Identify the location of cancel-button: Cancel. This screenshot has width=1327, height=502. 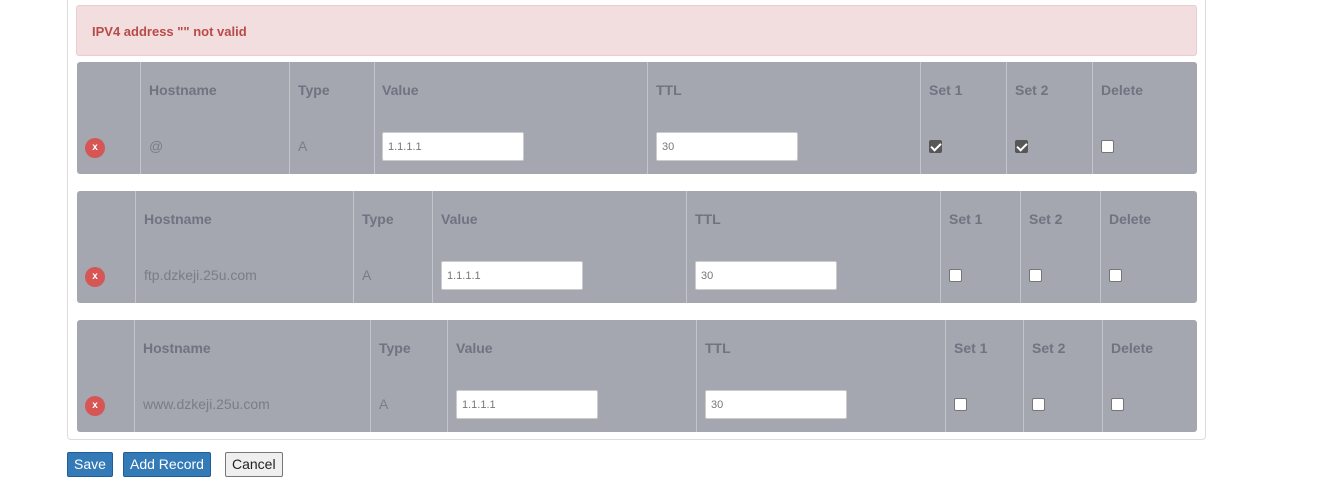
(254, 464).